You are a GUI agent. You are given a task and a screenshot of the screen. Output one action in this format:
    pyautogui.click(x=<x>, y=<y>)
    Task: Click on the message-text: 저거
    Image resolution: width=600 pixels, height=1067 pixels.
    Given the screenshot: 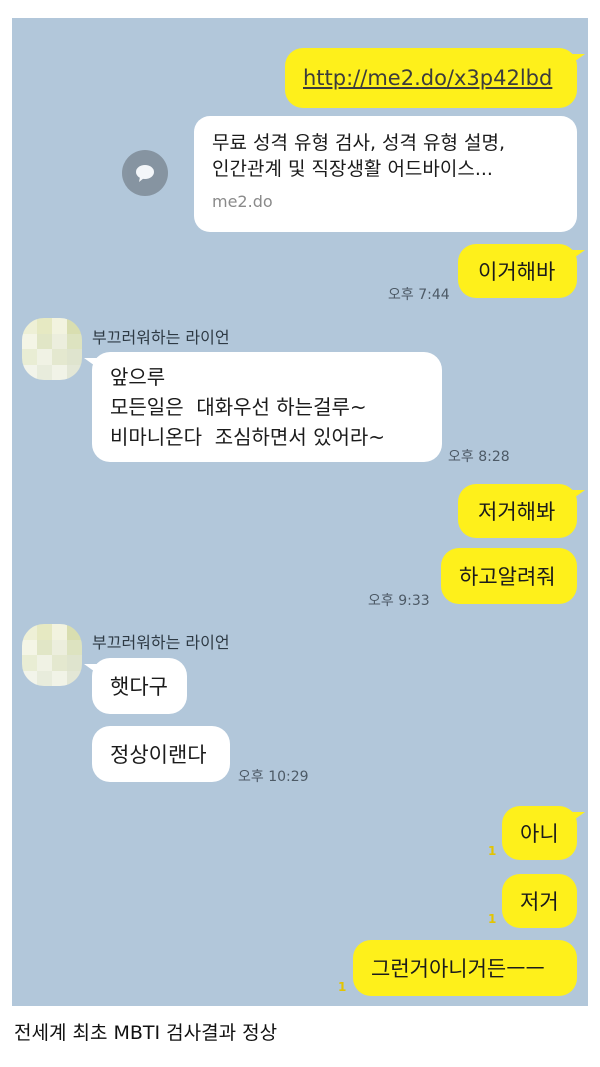 What is the action you would take?
    pyautogui.click(x=539, y=902)
    